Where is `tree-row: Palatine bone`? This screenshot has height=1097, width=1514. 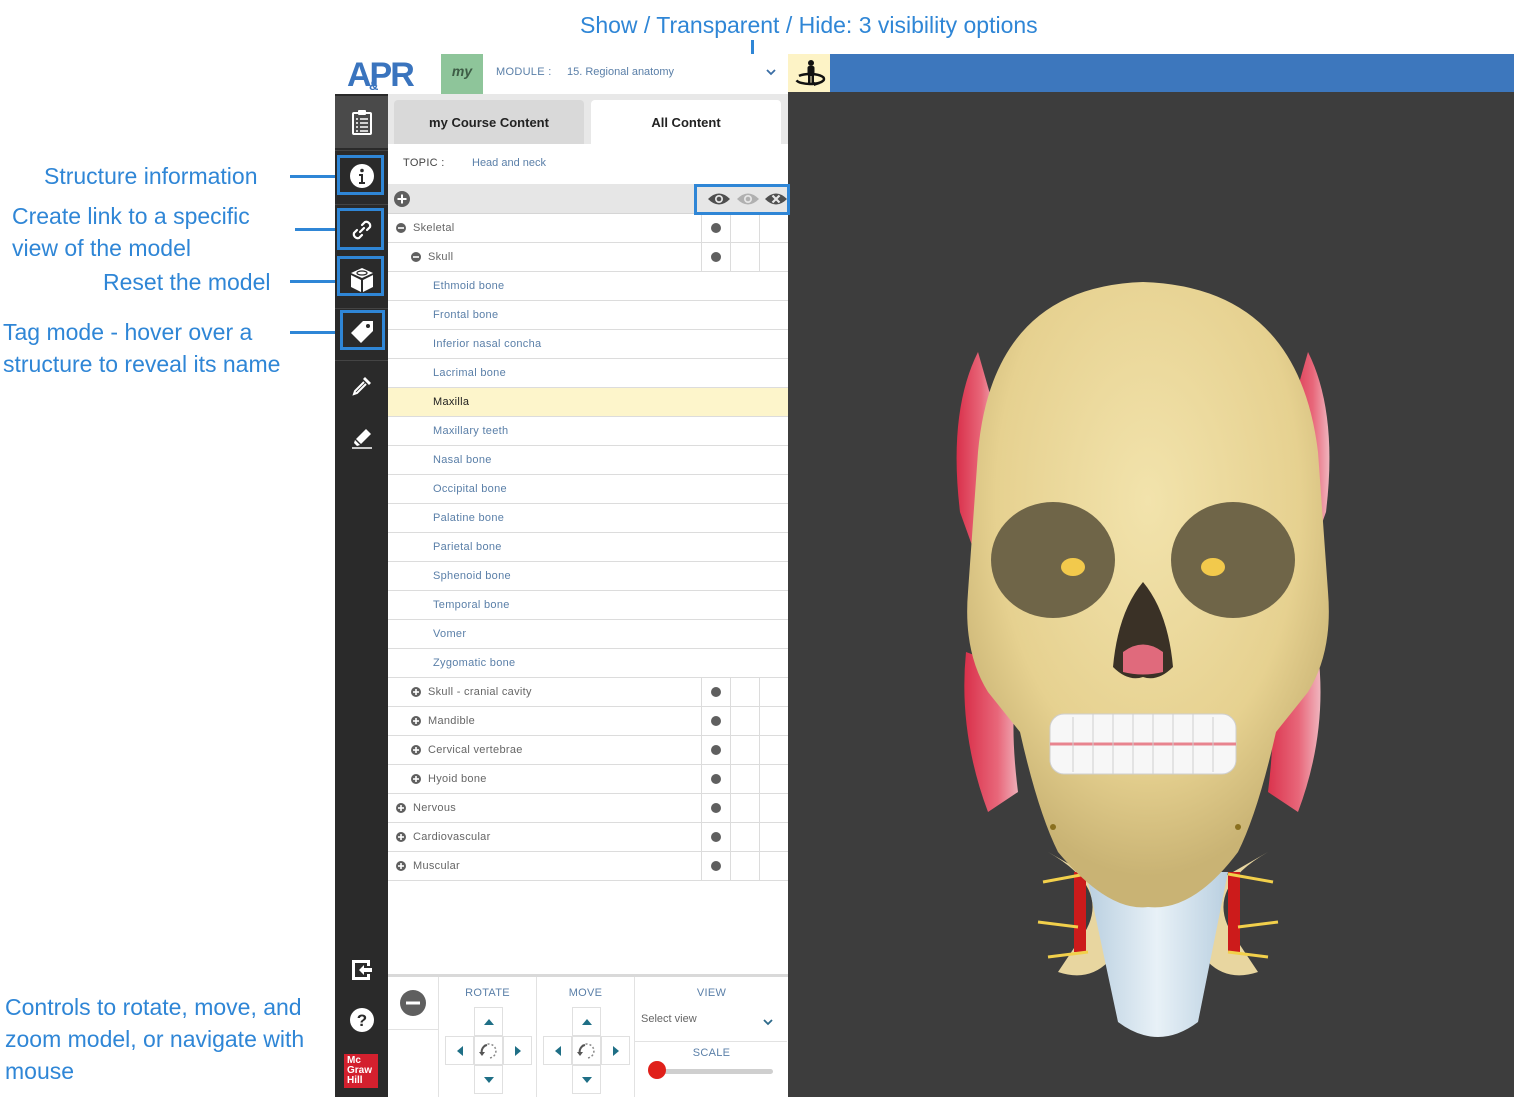 tree-row: Palatine bone is located at coordinates (588, 518).